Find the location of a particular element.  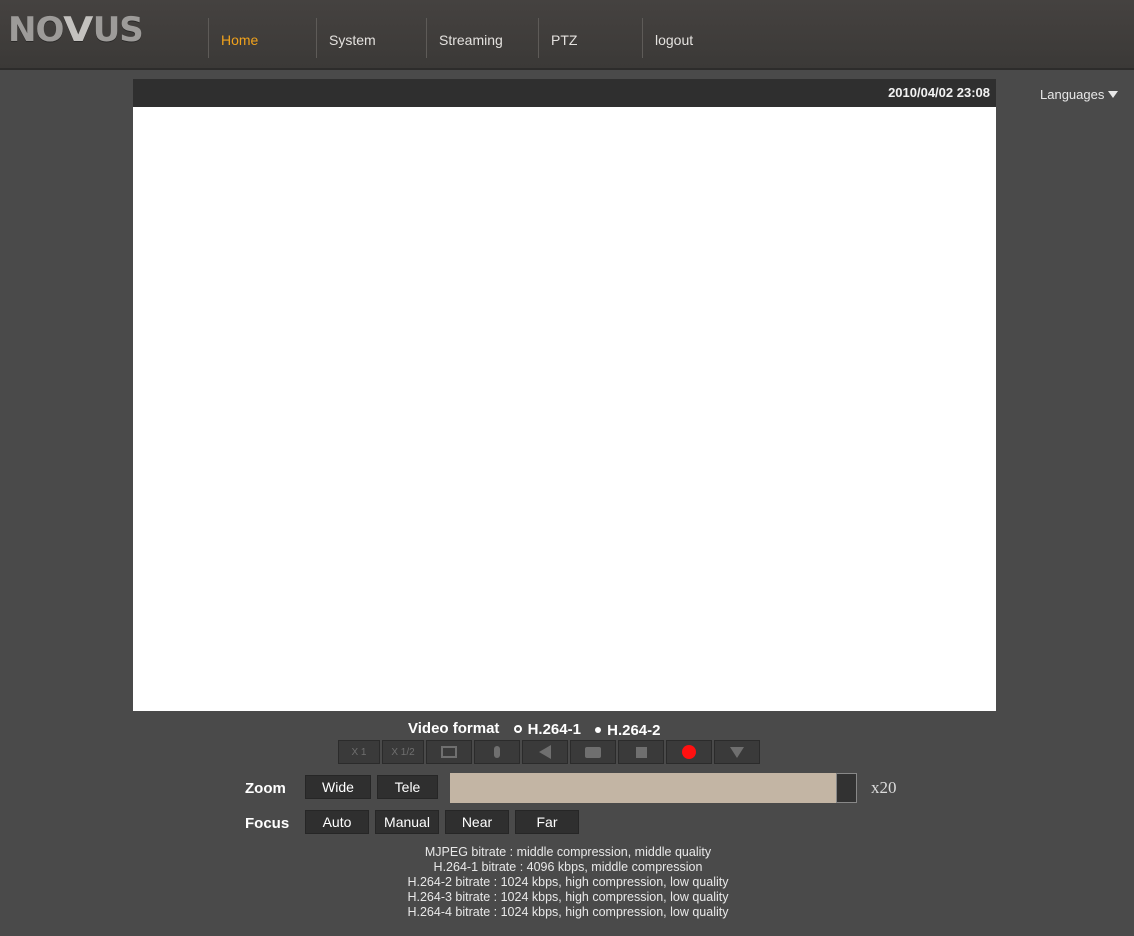

focus-far-button: Far is located at coordinates (547, 822).